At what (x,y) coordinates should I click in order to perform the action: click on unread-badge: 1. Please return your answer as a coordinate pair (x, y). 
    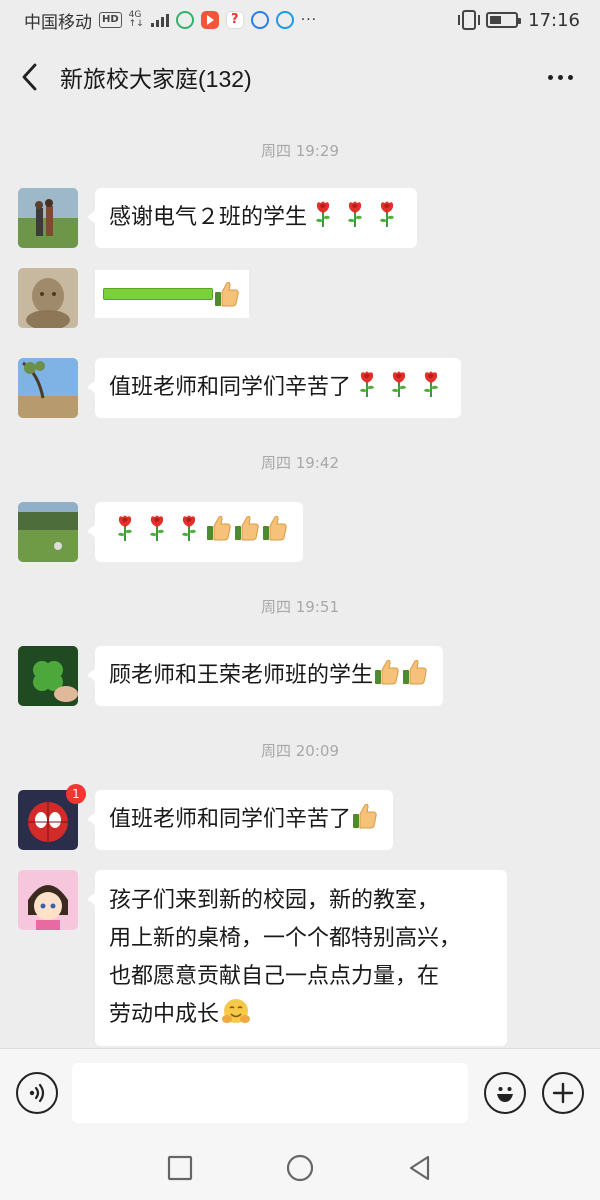
    Looking at the image, I should click on (76, 794).